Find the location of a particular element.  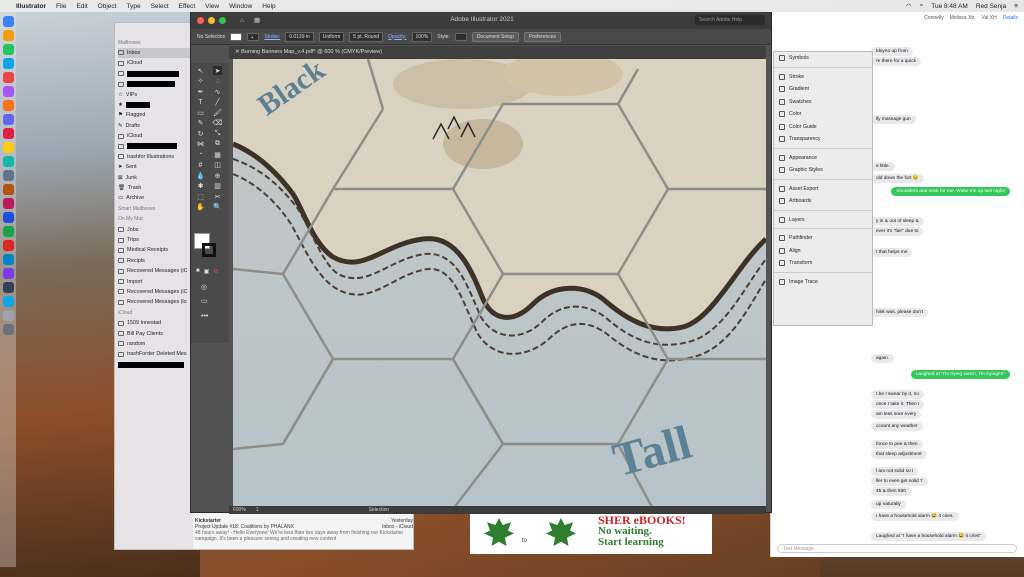

message-bubble: old down the fort 😉 is located at coordinates (897, 178).